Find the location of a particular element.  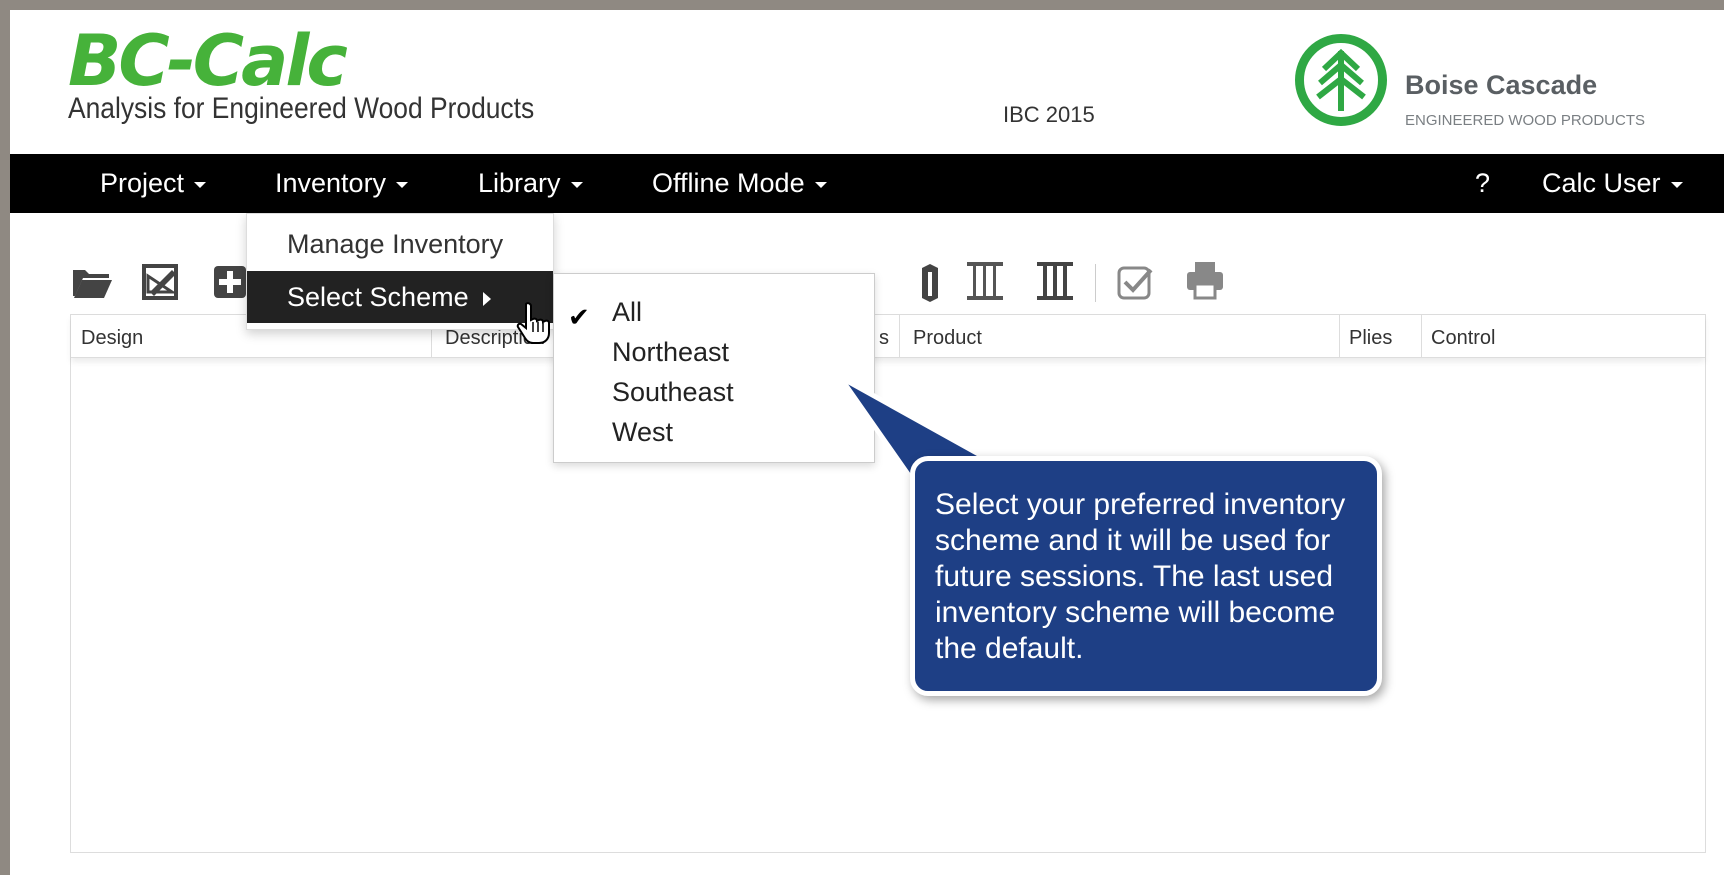

column-header-design: Design is located at coordinates (112, 336).